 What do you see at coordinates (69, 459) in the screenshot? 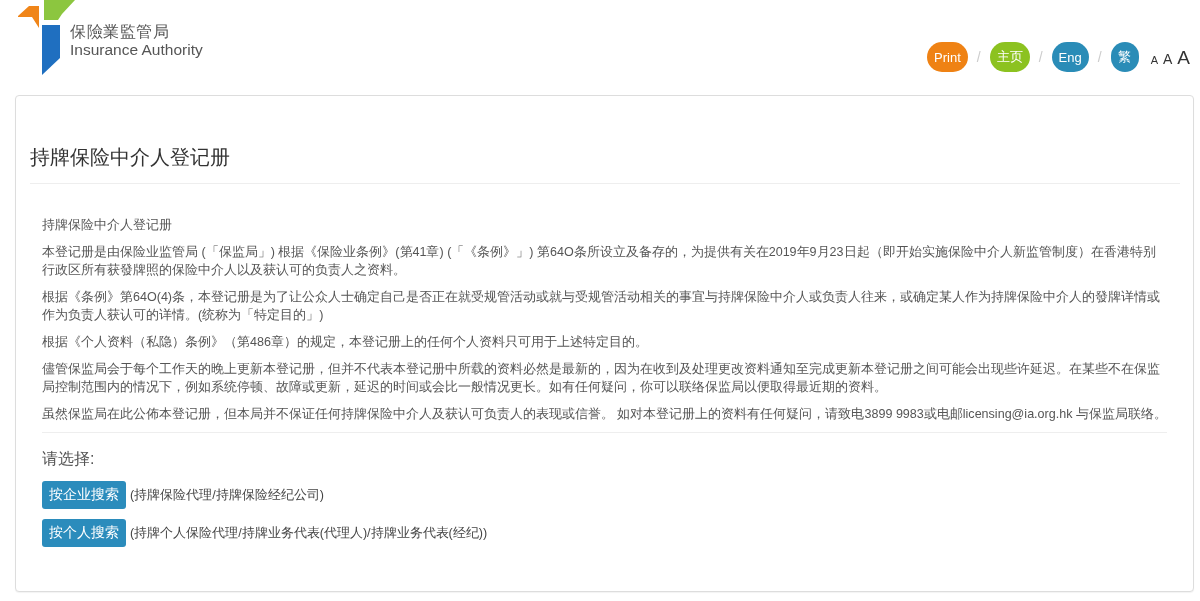
I see `choose-prompt-text: 请选择:` at bounding box center [69, 459].